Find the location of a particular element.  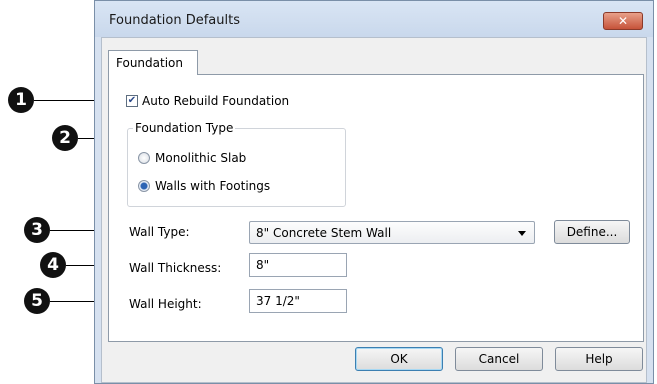

wall-height-label: Wall Height: is located at coordinates (165, 304).